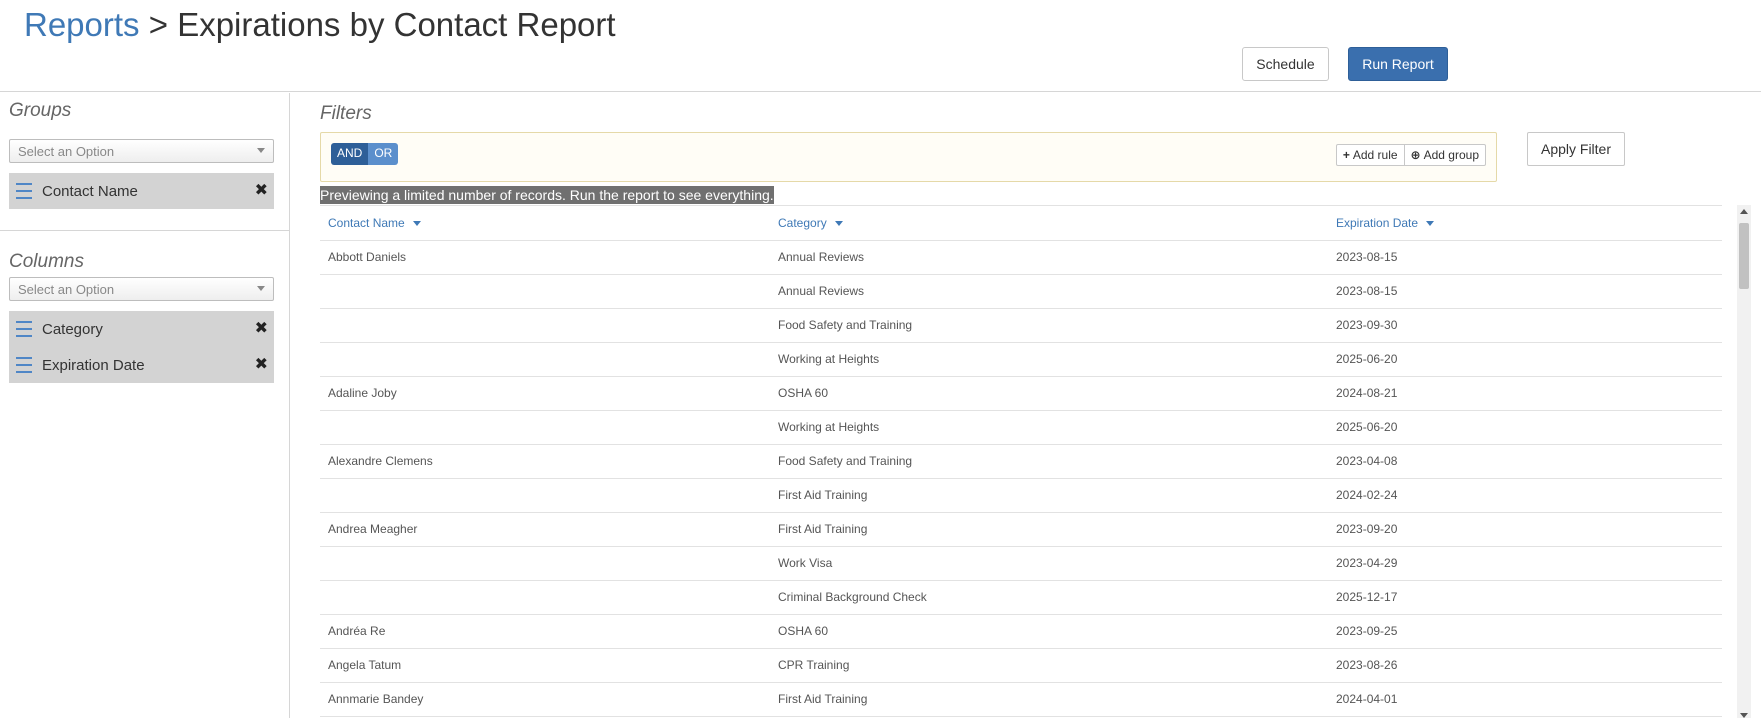 The image size is (1761, 718). I want to click on table-row: Angela Tatum CPR Training 2023-08-26, so click(1021, 665).